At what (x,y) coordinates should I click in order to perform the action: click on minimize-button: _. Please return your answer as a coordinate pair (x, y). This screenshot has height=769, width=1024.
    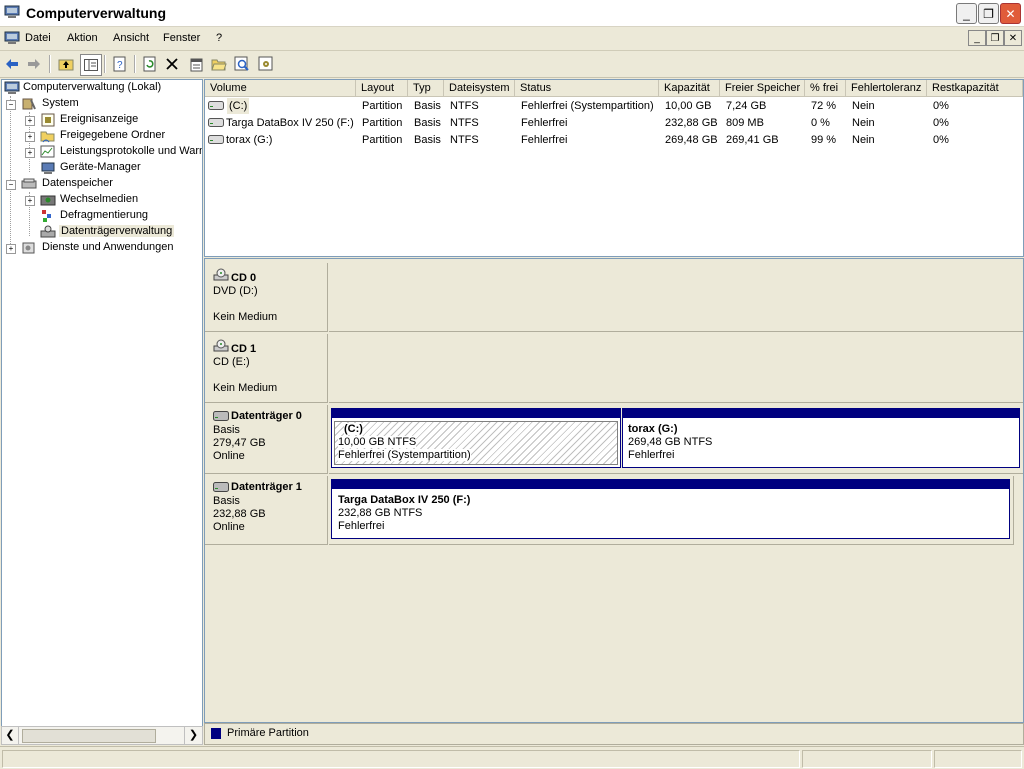
    Looking at the image, I should click on (966, 13).